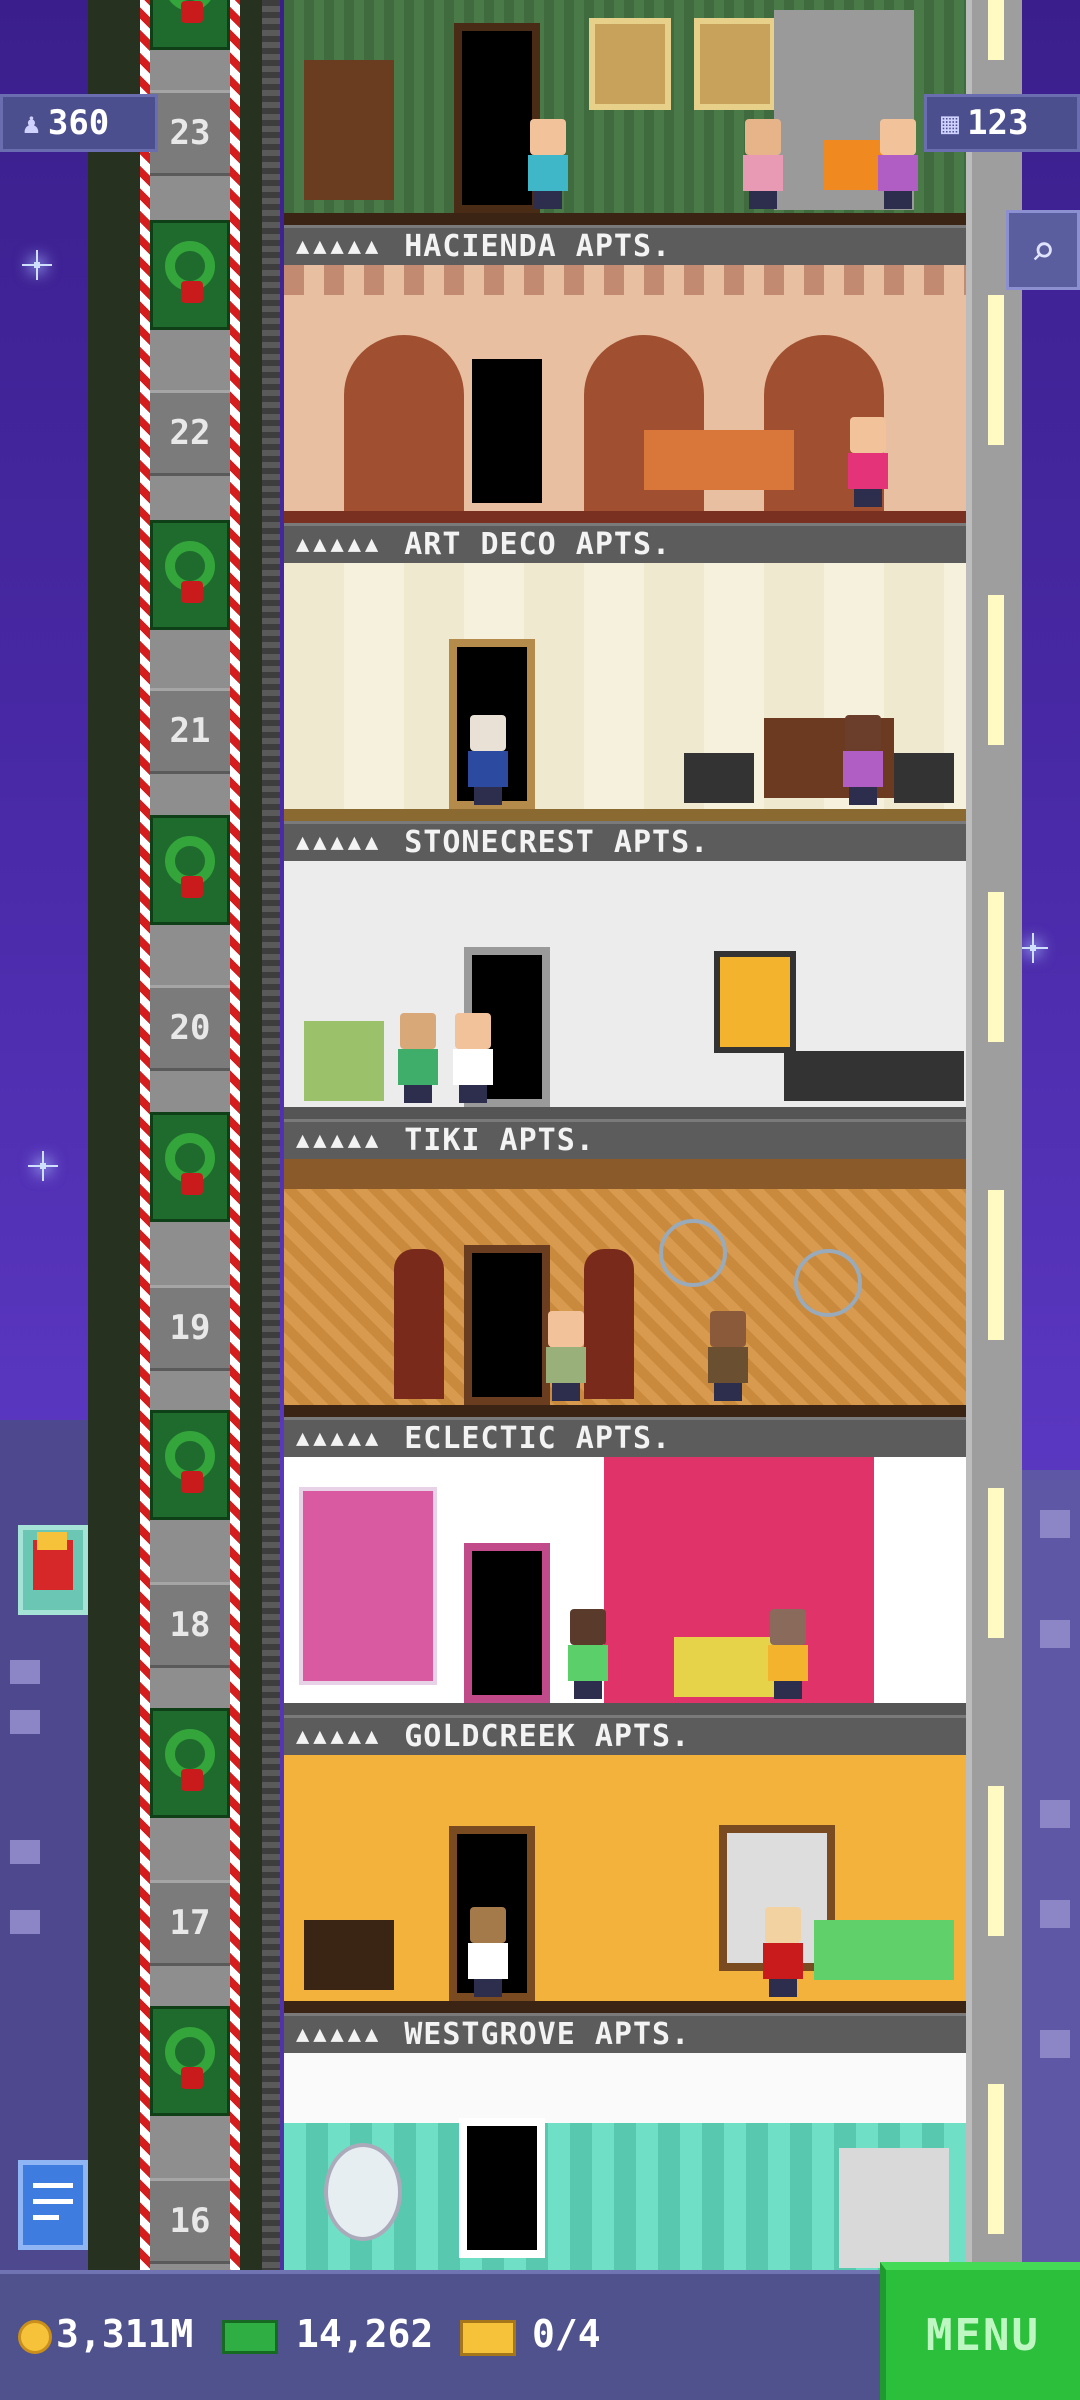  What do you see at coordinates (625, 112) in the screenshot?
I see `floor-hacienda` at bounding box center [625, 112].